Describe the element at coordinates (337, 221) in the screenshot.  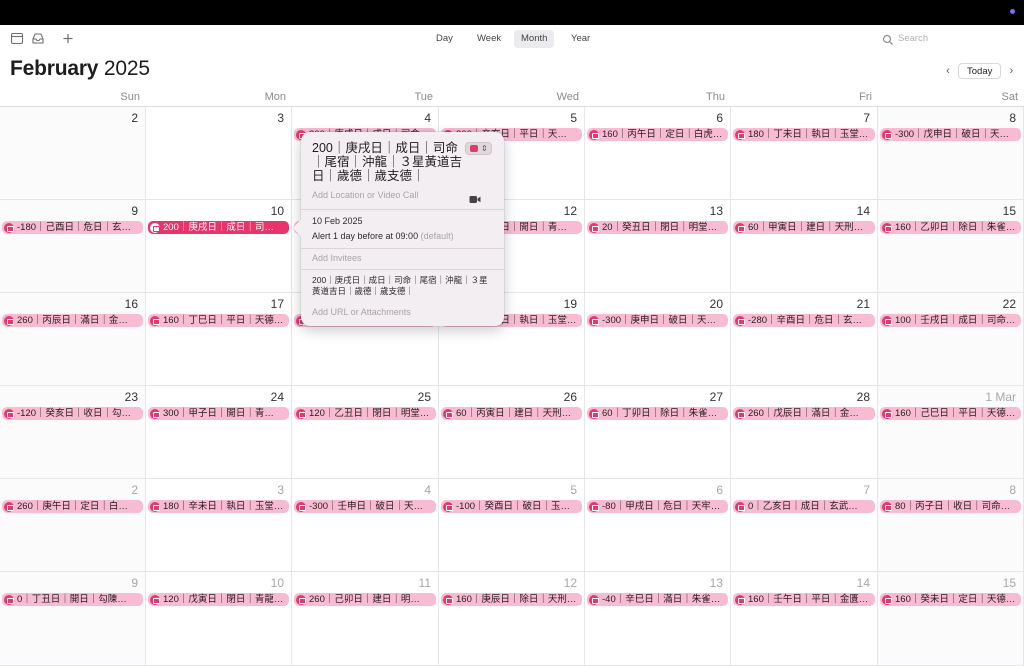
I see `event-date: 10 Feb 2025` at that location.